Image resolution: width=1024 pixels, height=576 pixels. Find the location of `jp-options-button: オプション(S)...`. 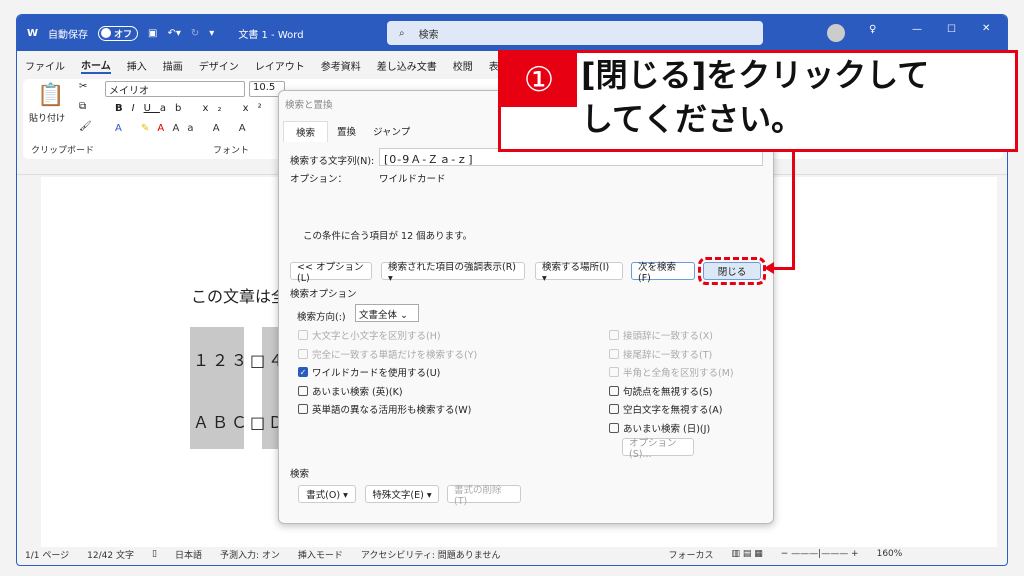

jp-options-button: オプション(S)... is located at coordinates (658, 449).